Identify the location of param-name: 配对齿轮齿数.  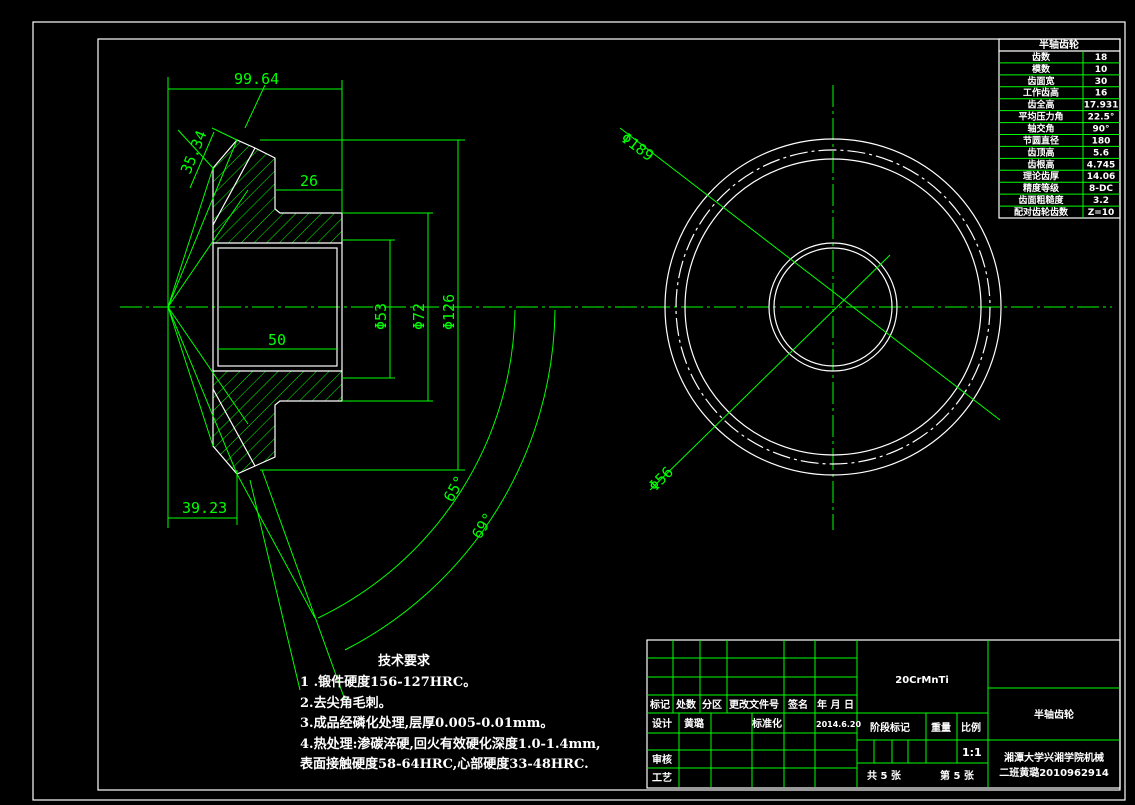
(1041, 212).